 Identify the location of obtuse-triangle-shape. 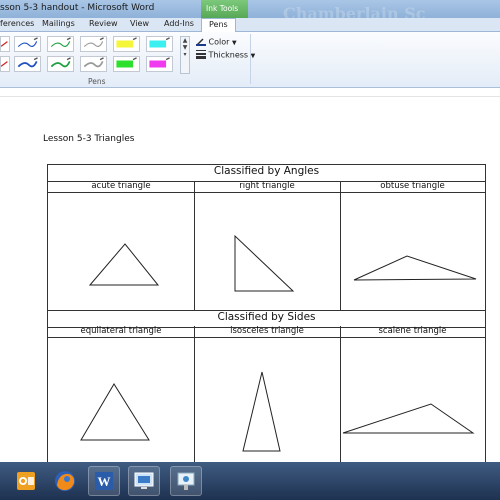
(415, 268).